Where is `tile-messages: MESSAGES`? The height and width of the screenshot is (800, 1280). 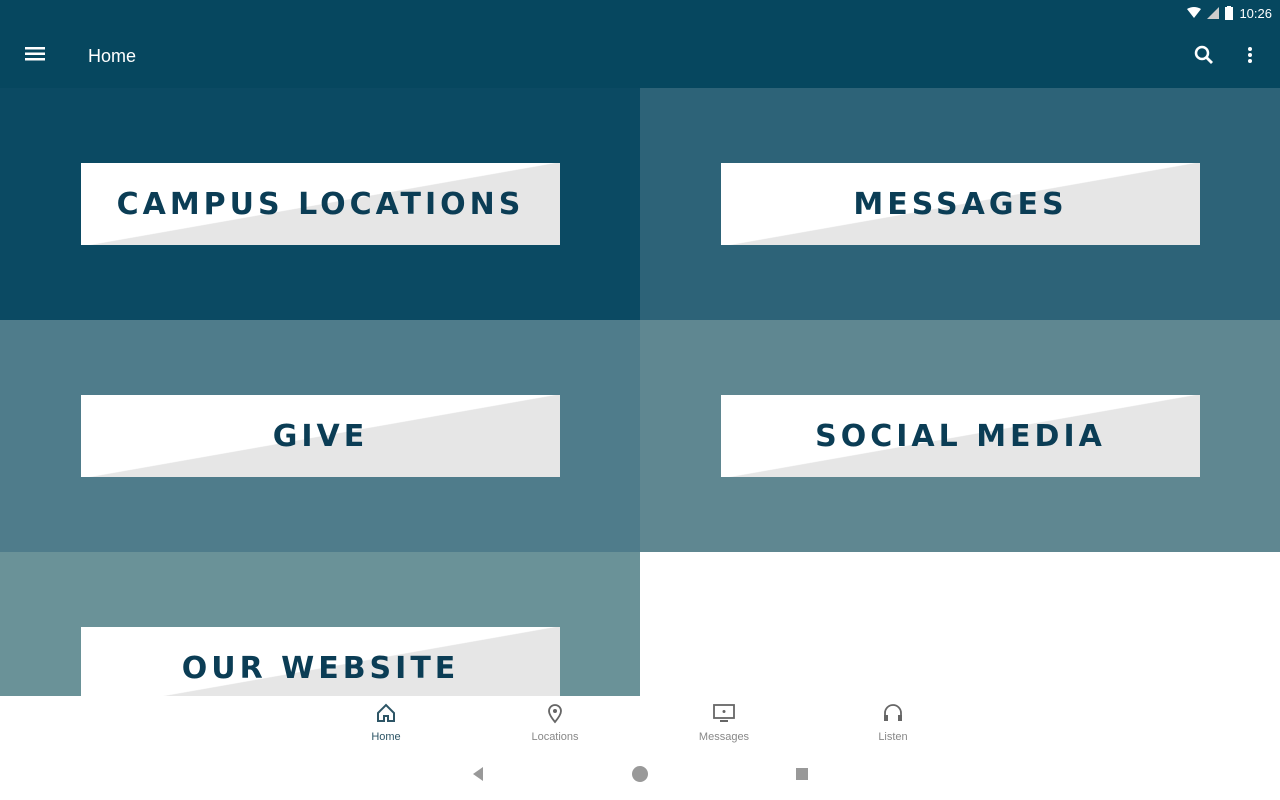 tile-messages: MESSAGES is located at coordinates (960, 204).